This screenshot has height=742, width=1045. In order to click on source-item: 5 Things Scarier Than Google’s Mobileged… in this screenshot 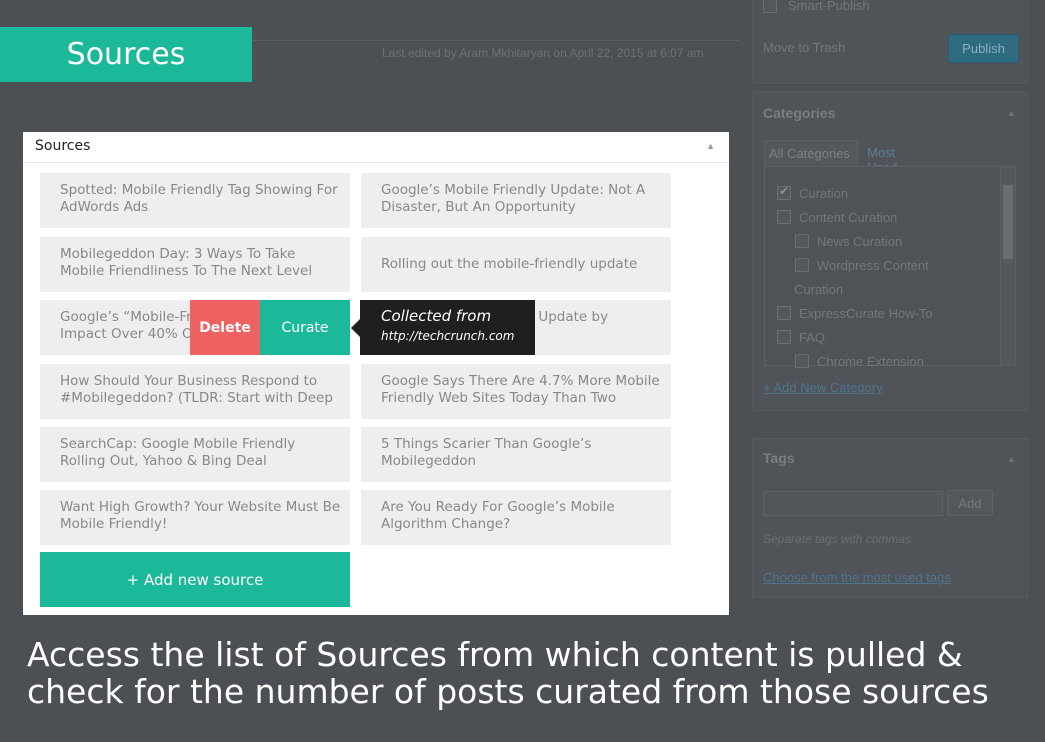, I will do `click(516, 454)`.